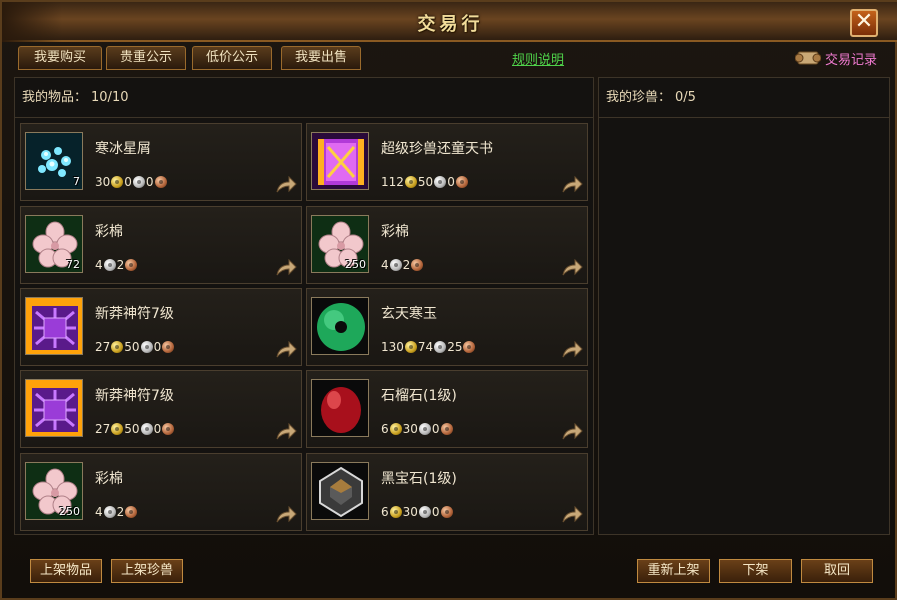 The height and width of the screenshot is (600, 897). What do you see at coordinates (864, 23) in the screenshot?
I see `close-button: ✕` at bounding box center [864, 23].